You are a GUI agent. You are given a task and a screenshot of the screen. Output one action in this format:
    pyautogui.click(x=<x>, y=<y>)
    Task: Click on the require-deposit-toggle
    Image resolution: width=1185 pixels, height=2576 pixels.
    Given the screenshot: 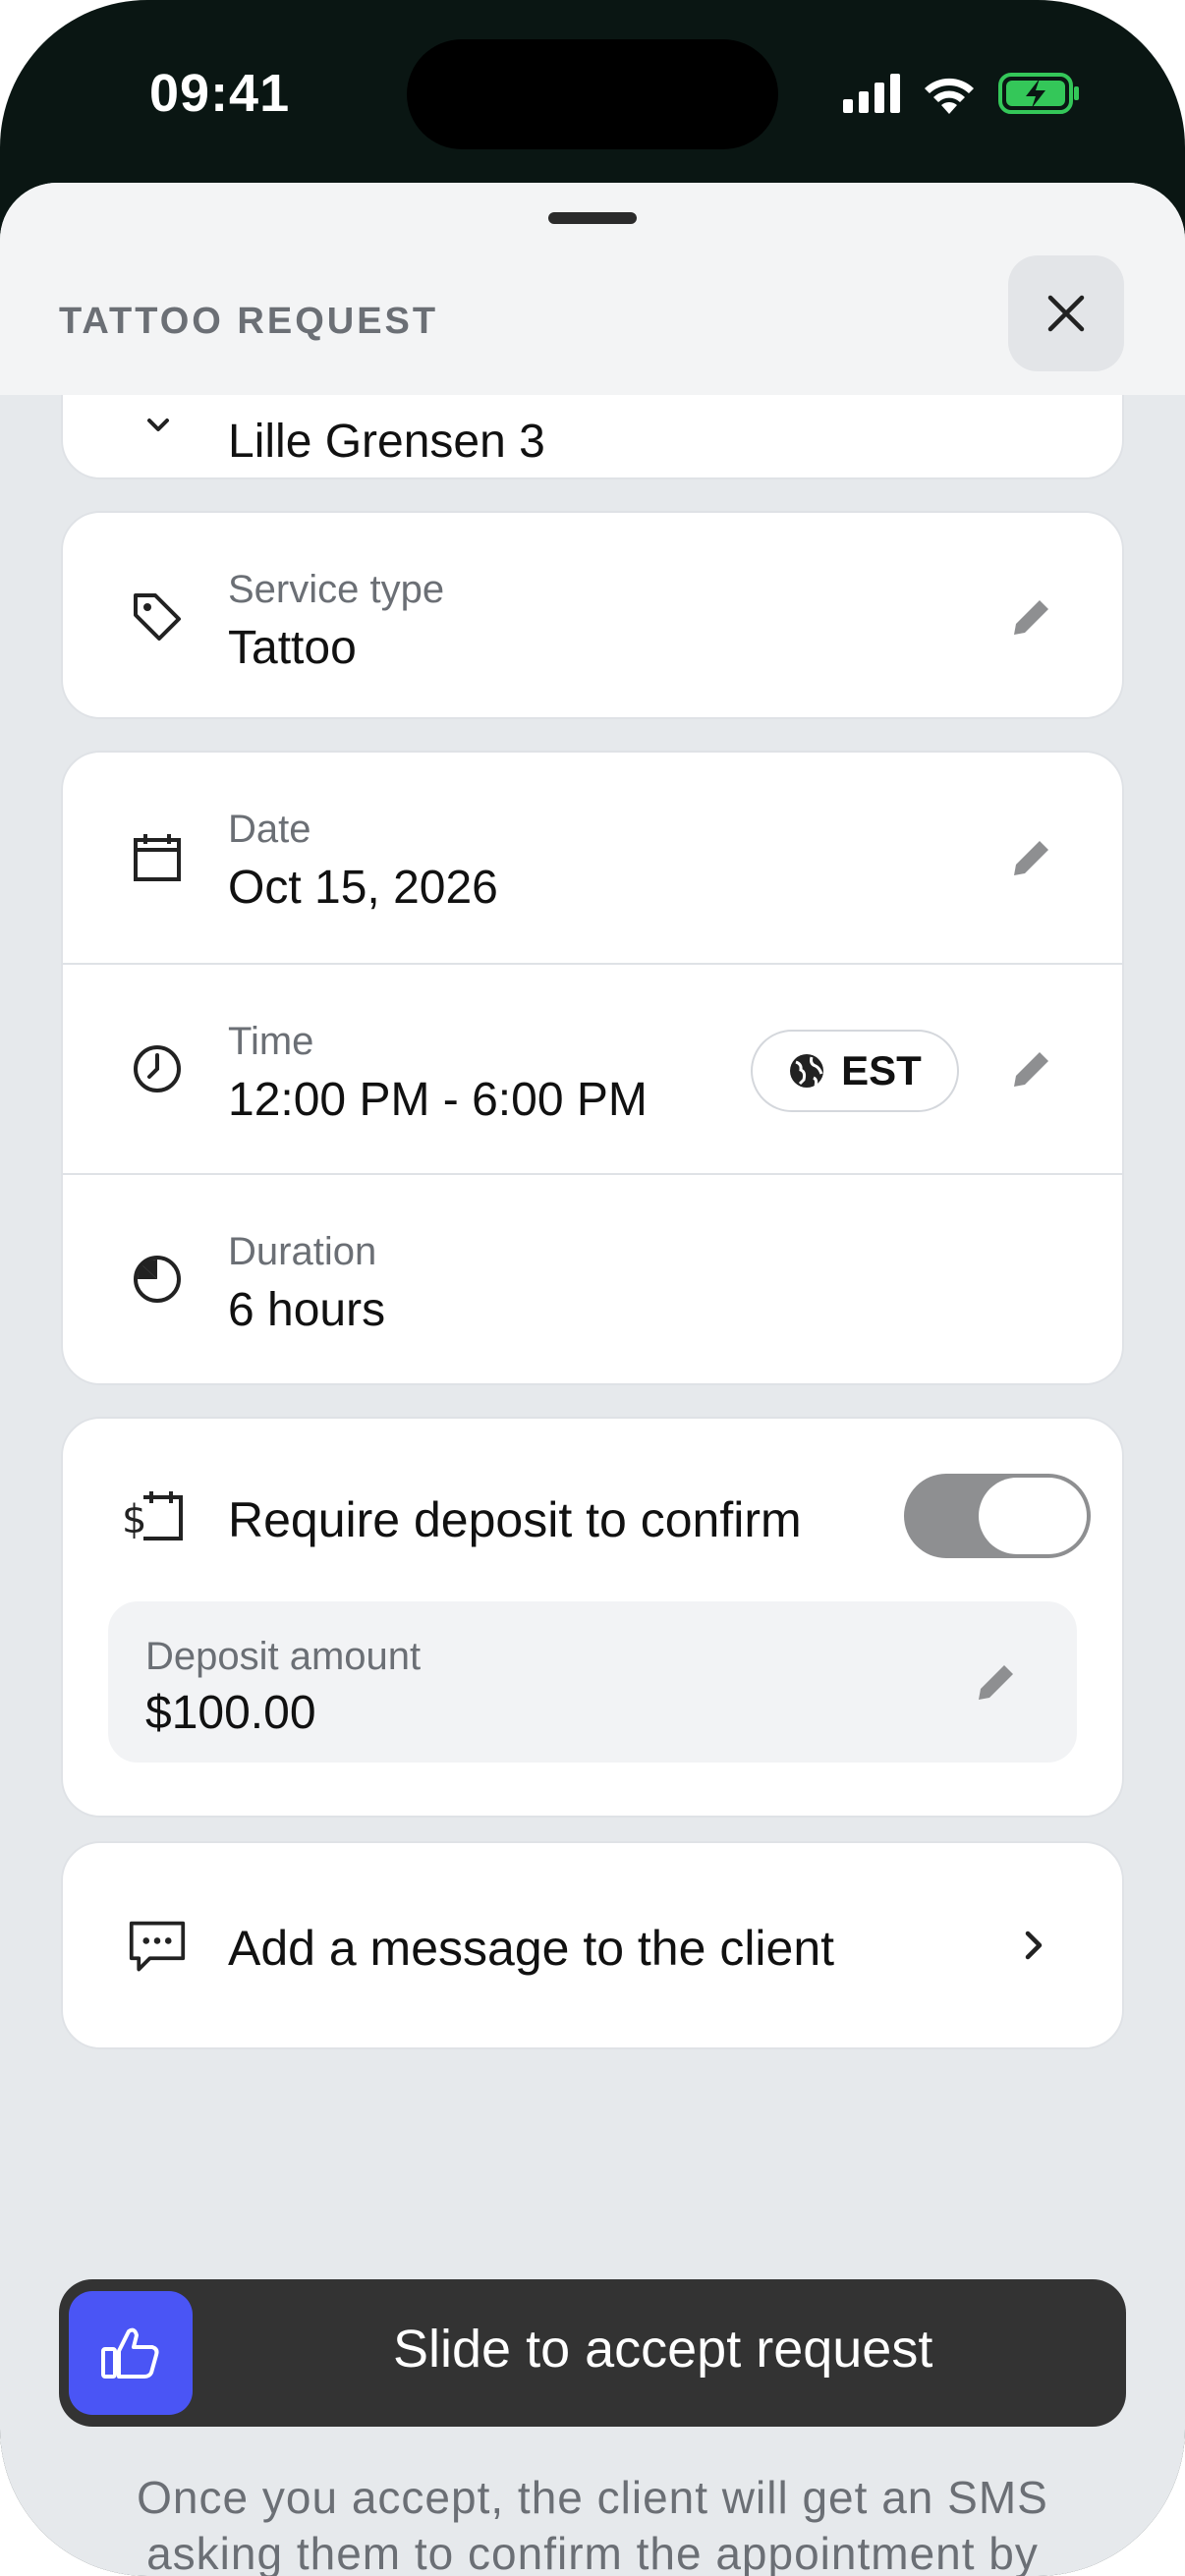 What is the action you would take?
    pyautogui.click(x=998, y=1516)
    